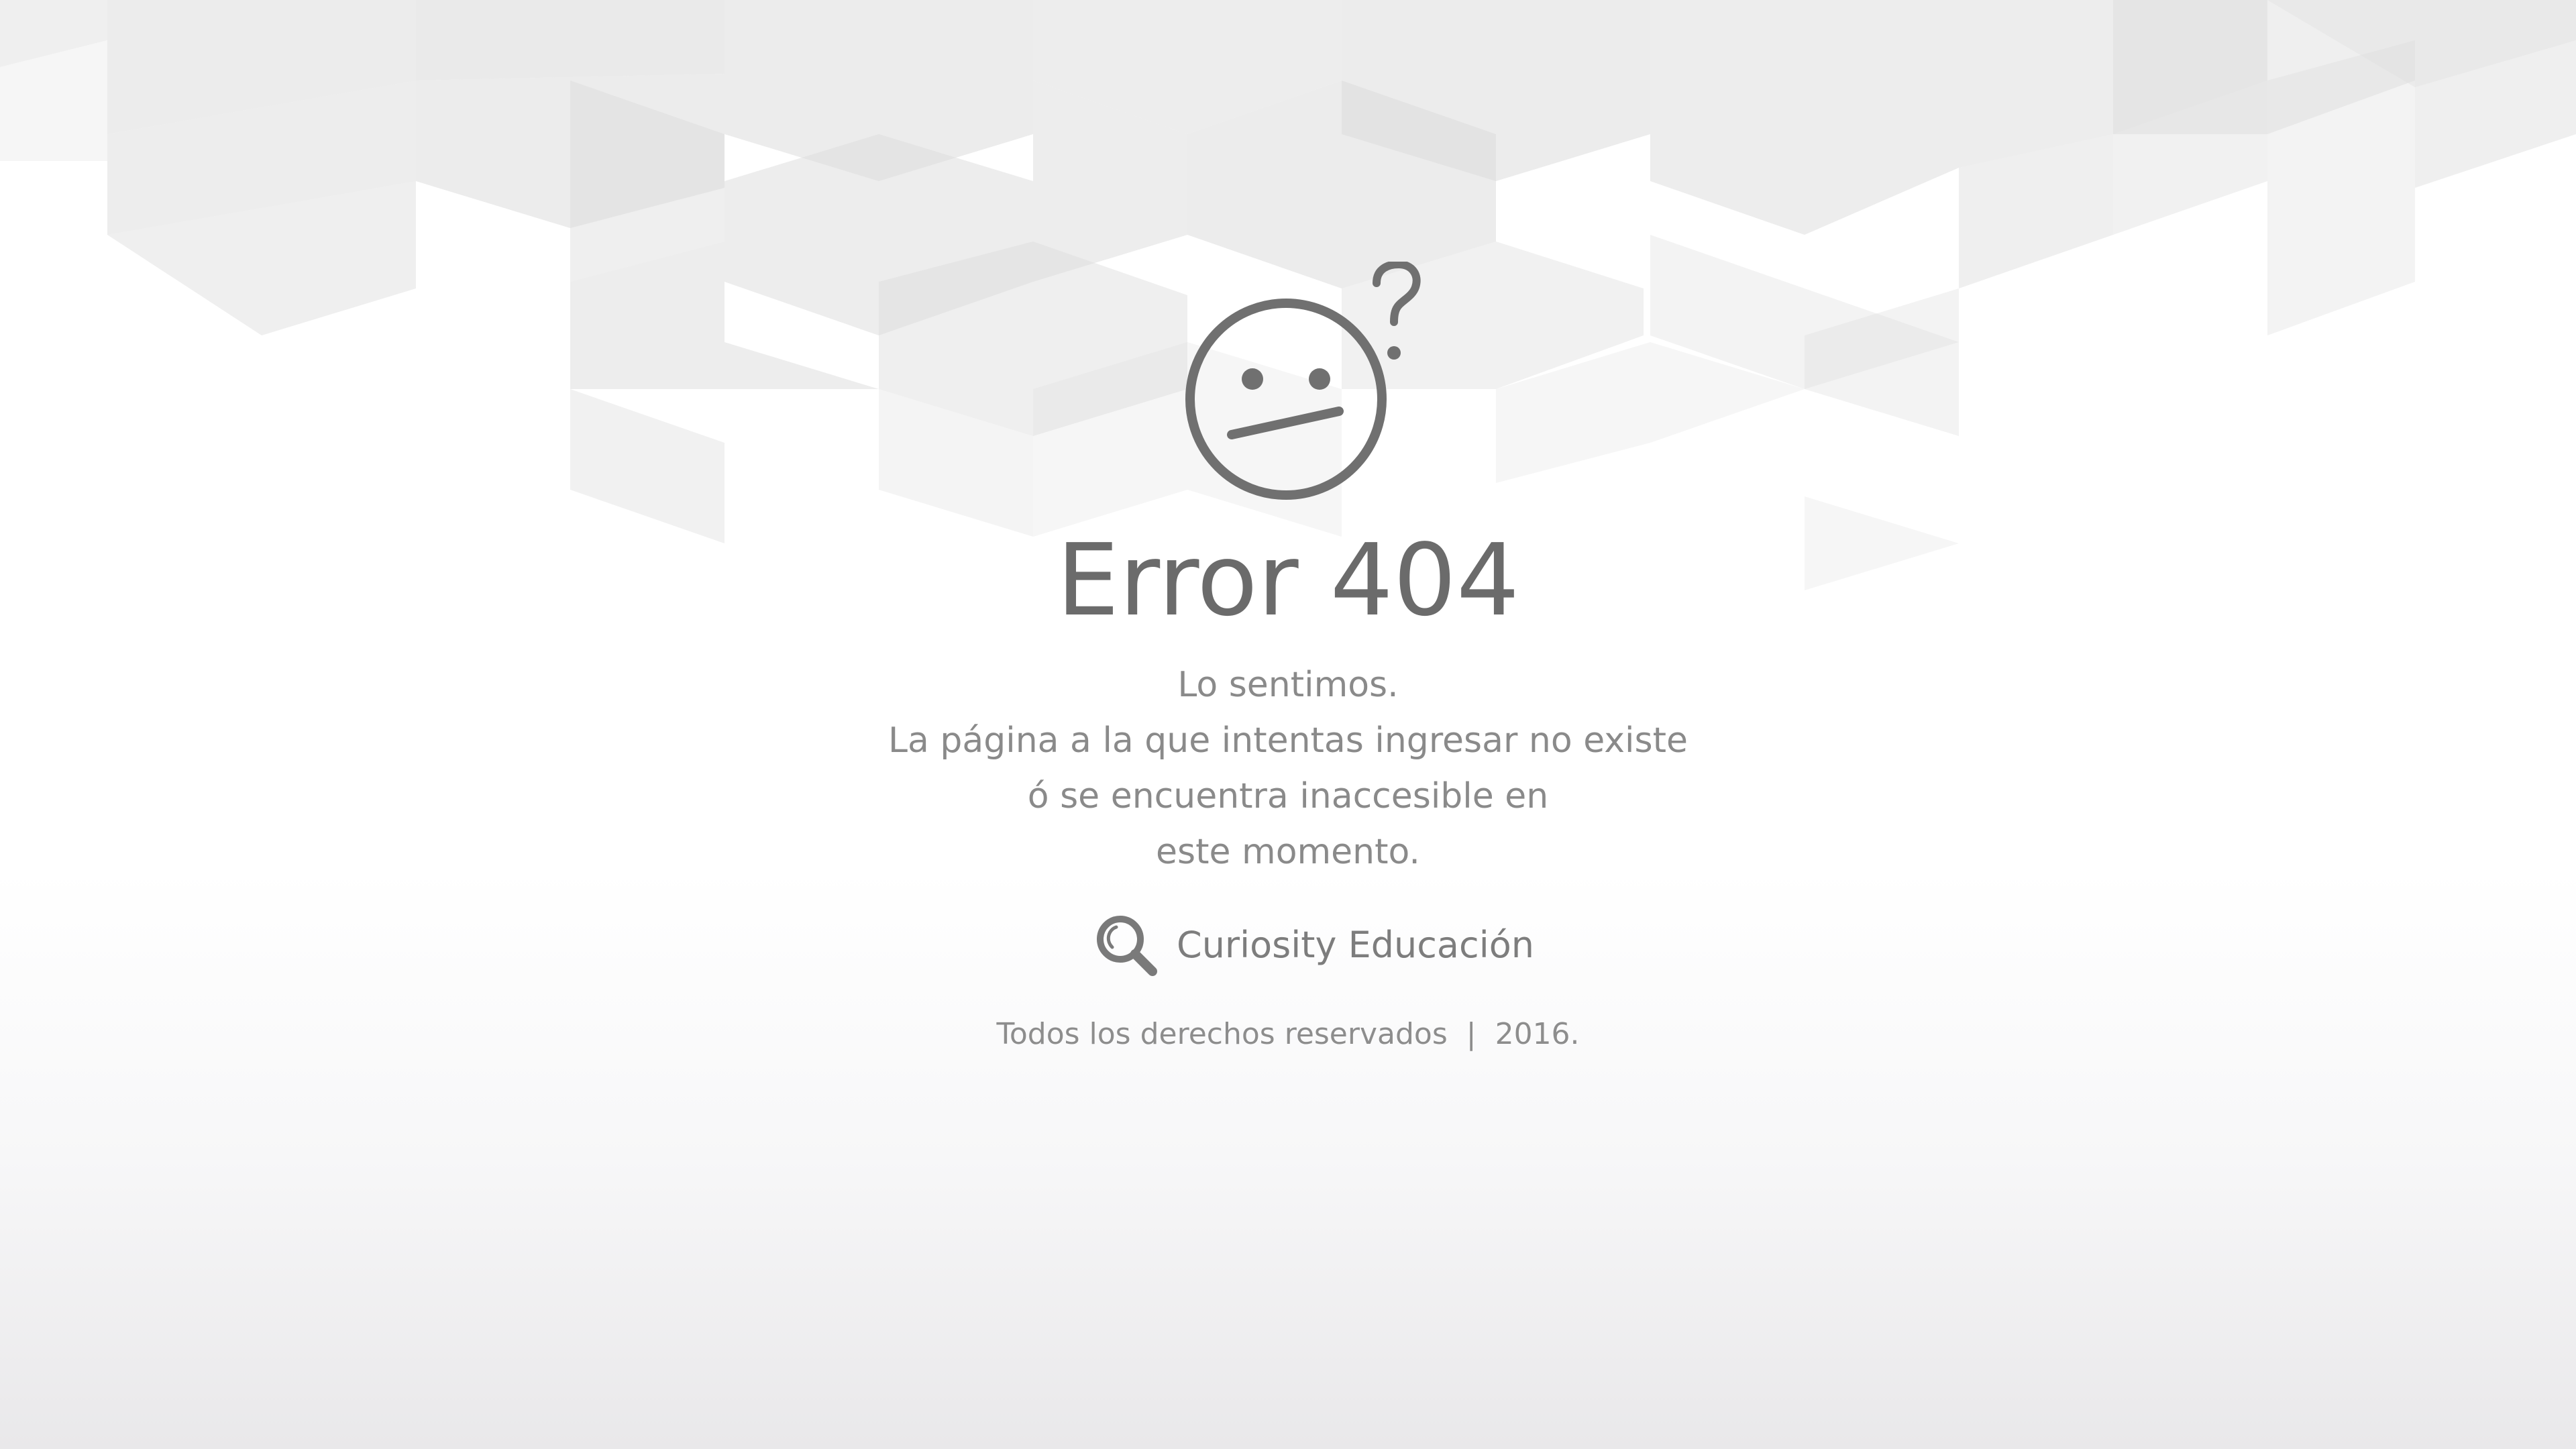 The image size is (2576, 1449). I want to click on magnifier-logo-icon, so click(1127, 946).